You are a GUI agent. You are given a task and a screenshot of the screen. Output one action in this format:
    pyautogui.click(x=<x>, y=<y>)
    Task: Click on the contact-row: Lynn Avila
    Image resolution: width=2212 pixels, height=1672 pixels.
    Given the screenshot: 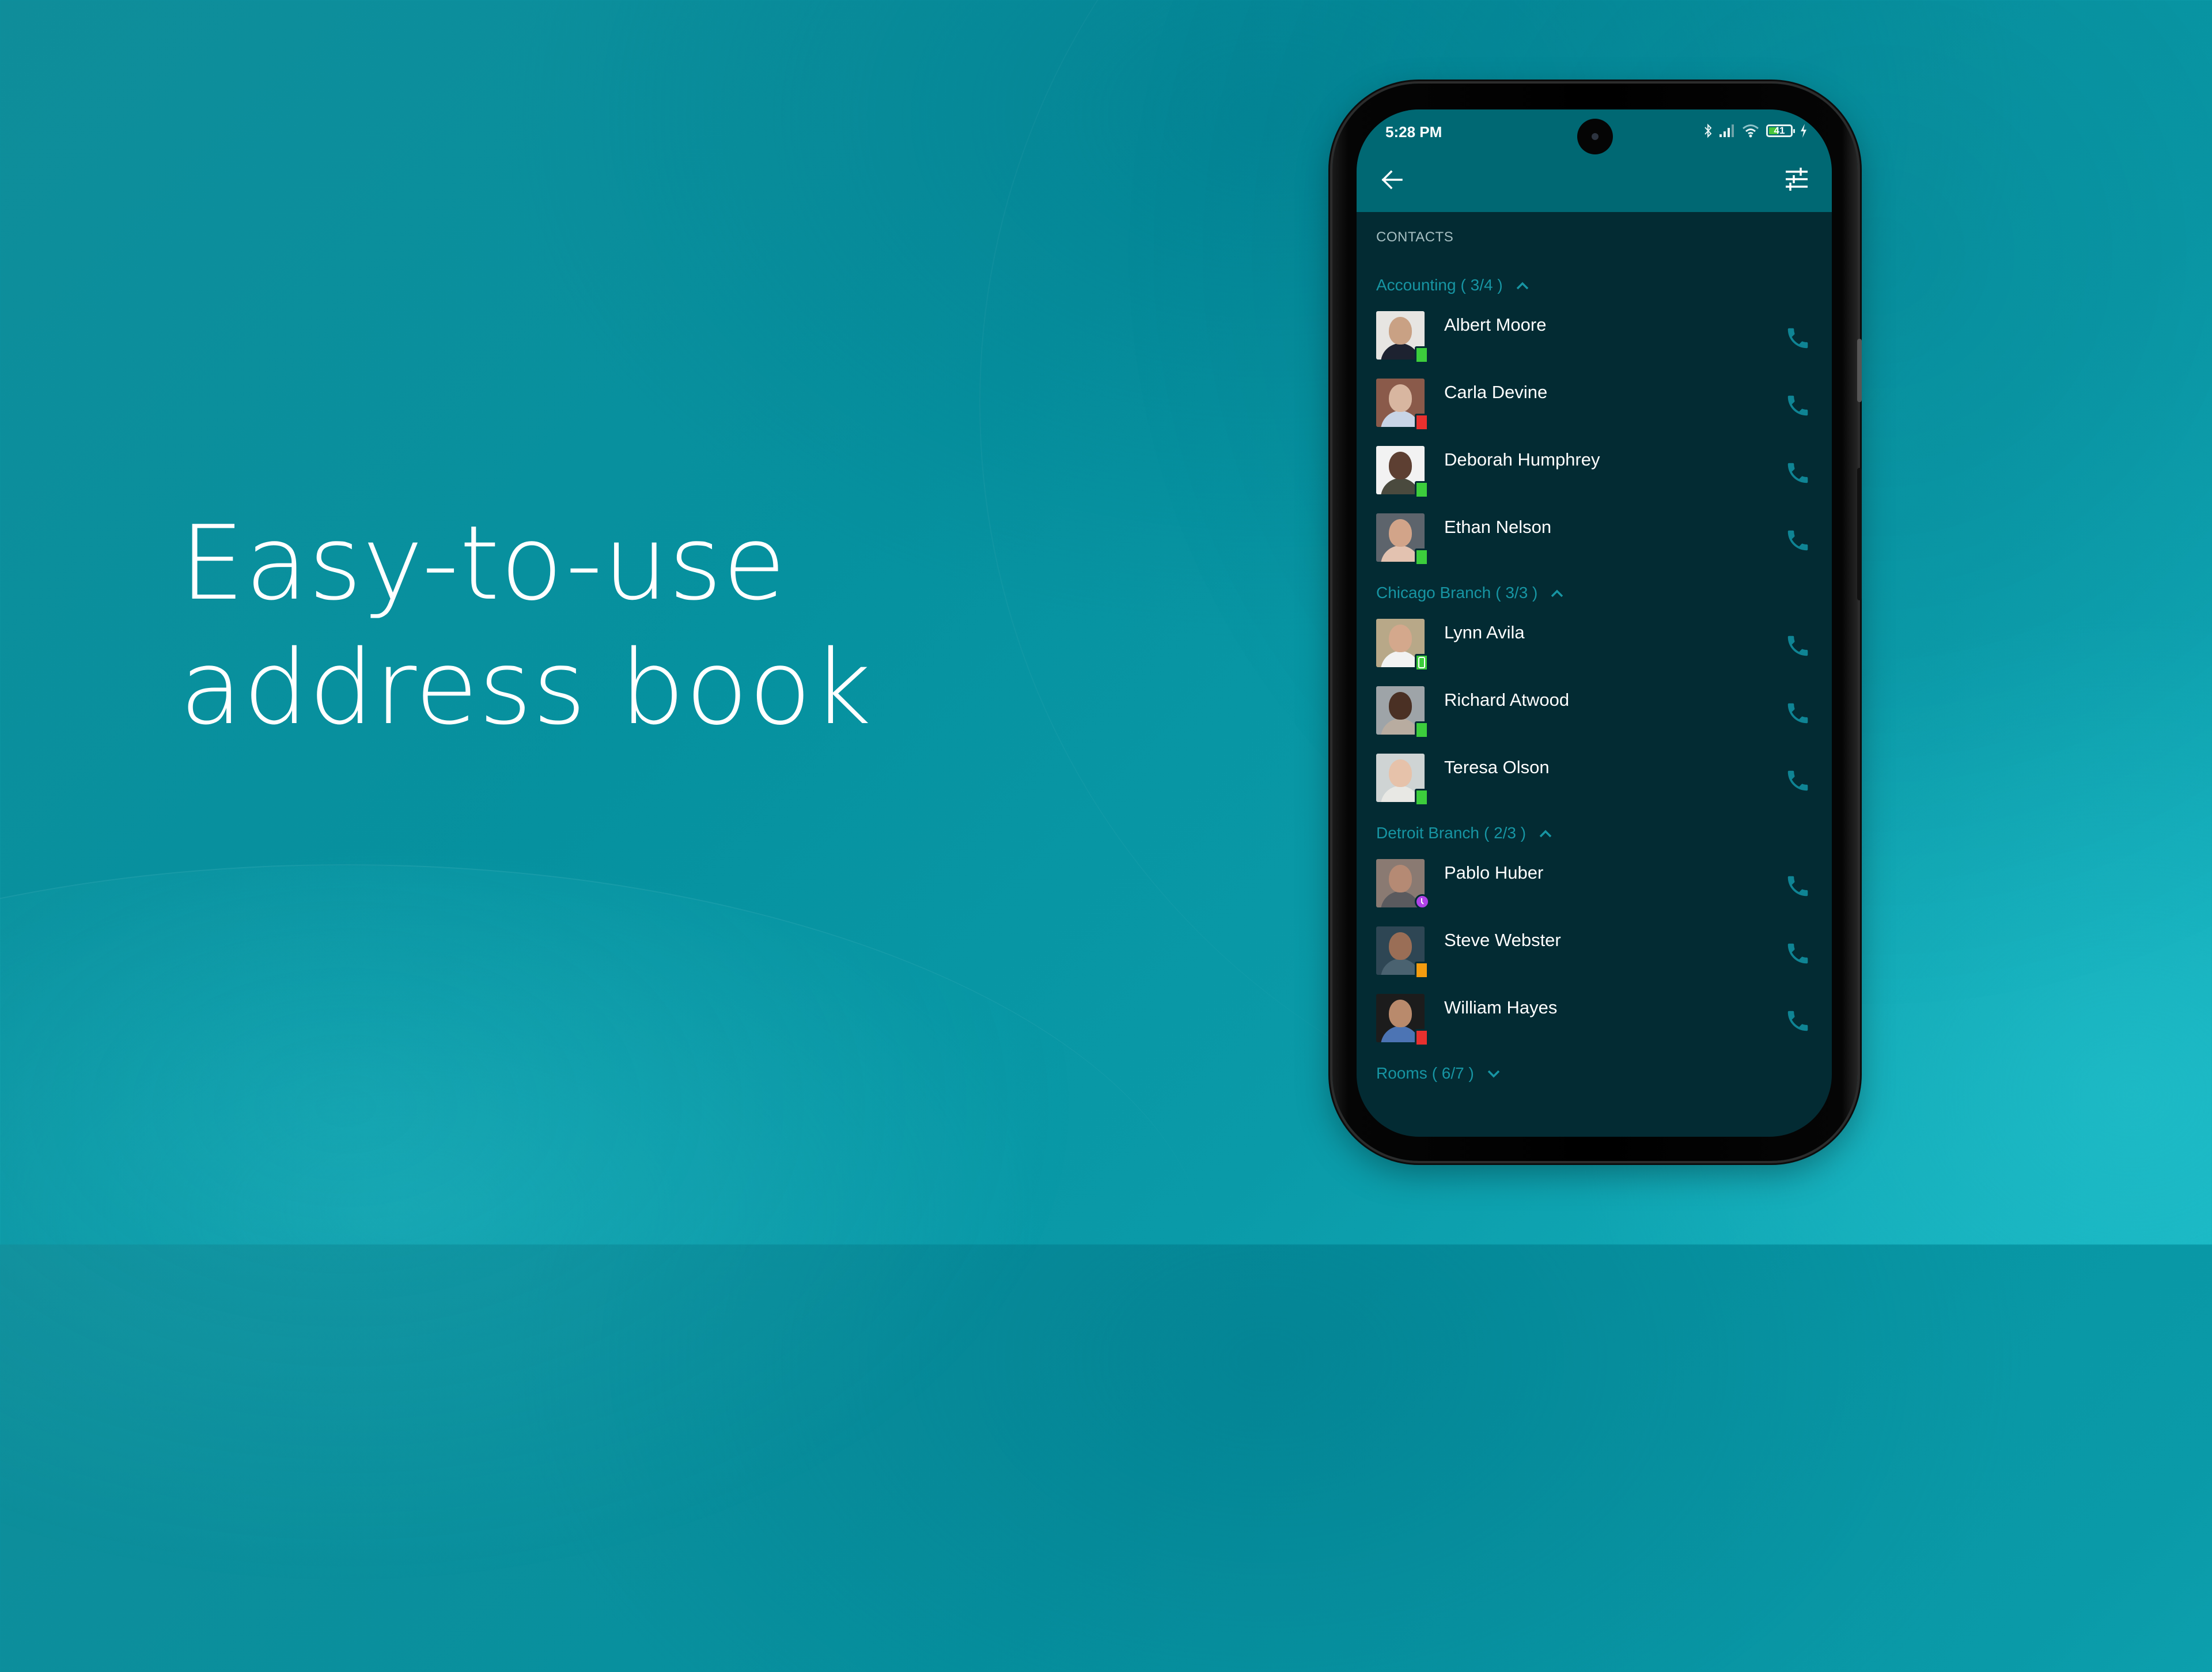 What is the action you would take?
    pyautogui.click(x=1594, y=645)
    